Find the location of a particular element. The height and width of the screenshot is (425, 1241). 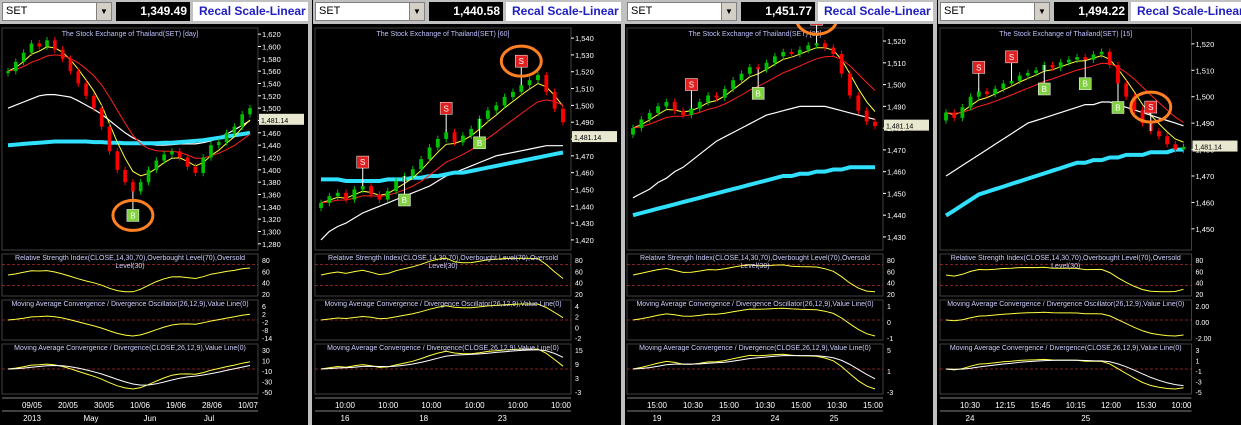

price-tick-label: 1,530 is located at coordinates (584, 55).